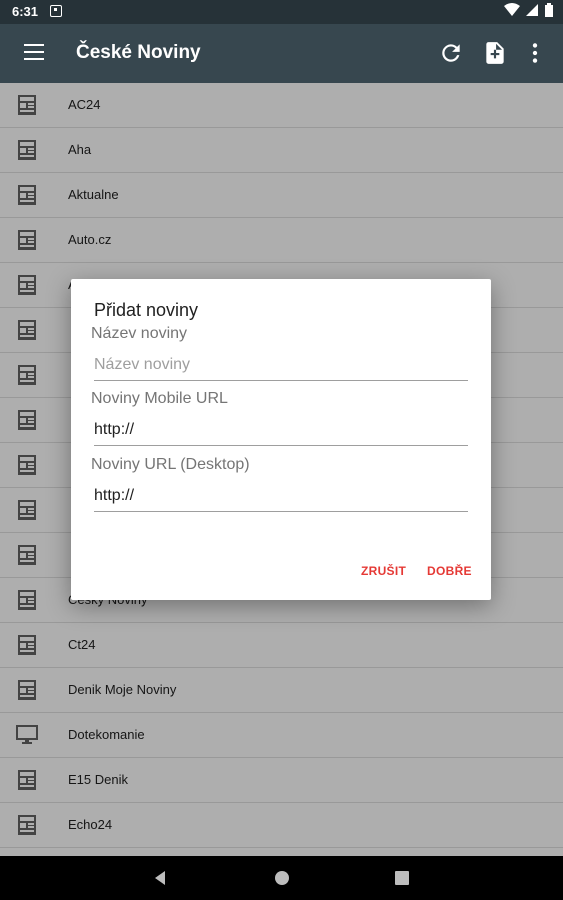 The height and width of the screenshot is (900, 563). What do you see at coordinates (402, 878) in the screenshot?
I see `recents-icon` at bounding box center [402, 878].